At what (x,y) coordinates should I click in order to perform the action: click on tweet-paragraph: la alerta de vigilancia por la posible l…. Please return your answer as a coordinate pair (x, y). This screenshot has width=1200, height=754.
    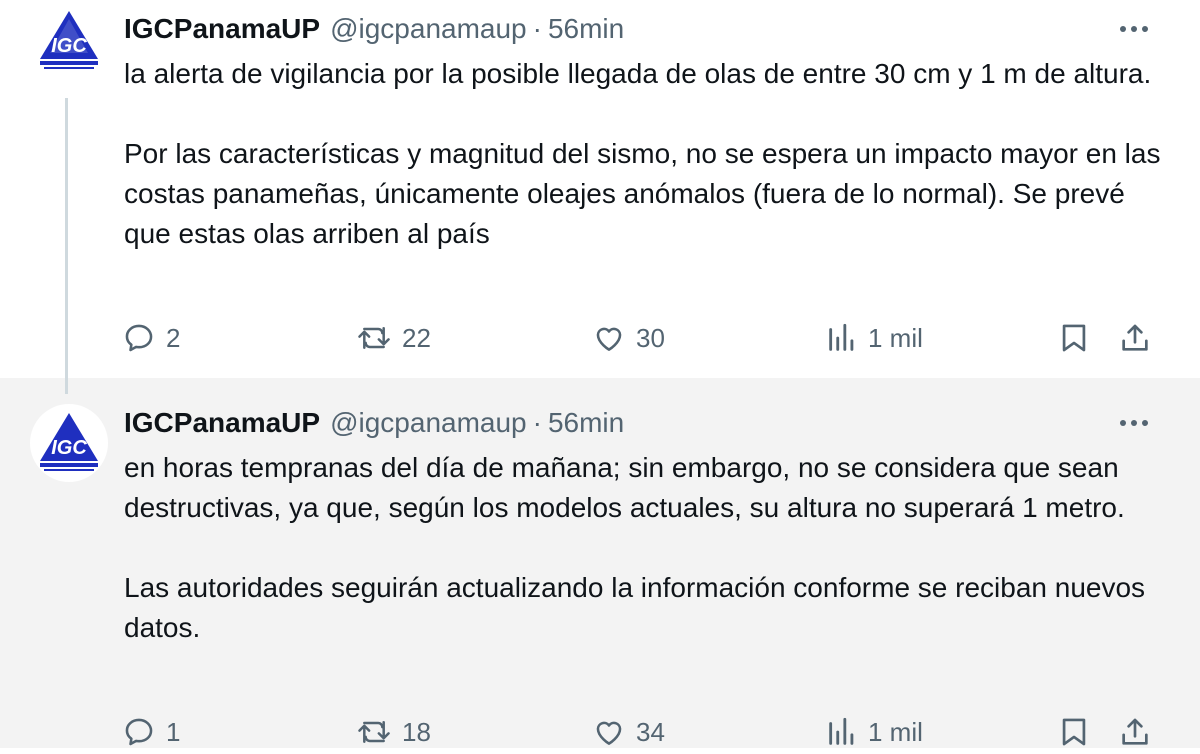
    Looking at the image, I should click on (638, 73).